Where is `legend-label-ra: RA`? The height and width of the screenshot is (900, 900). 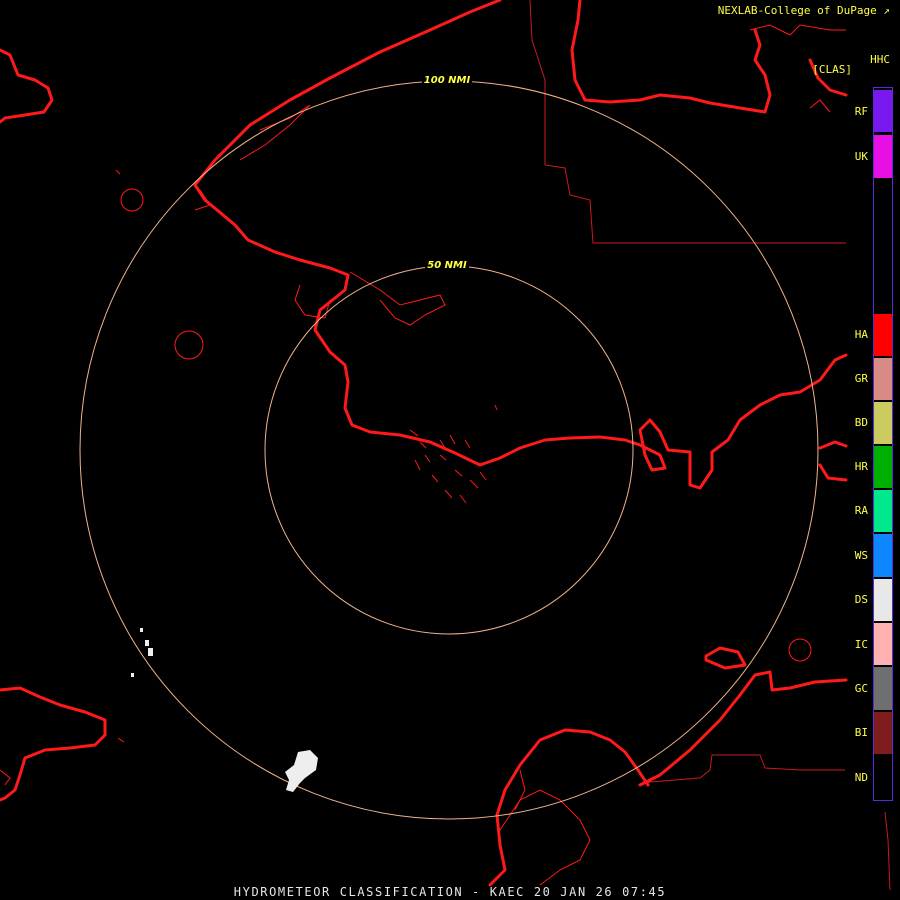 legend-label-ra: RA is located at coordinates (861, 510).